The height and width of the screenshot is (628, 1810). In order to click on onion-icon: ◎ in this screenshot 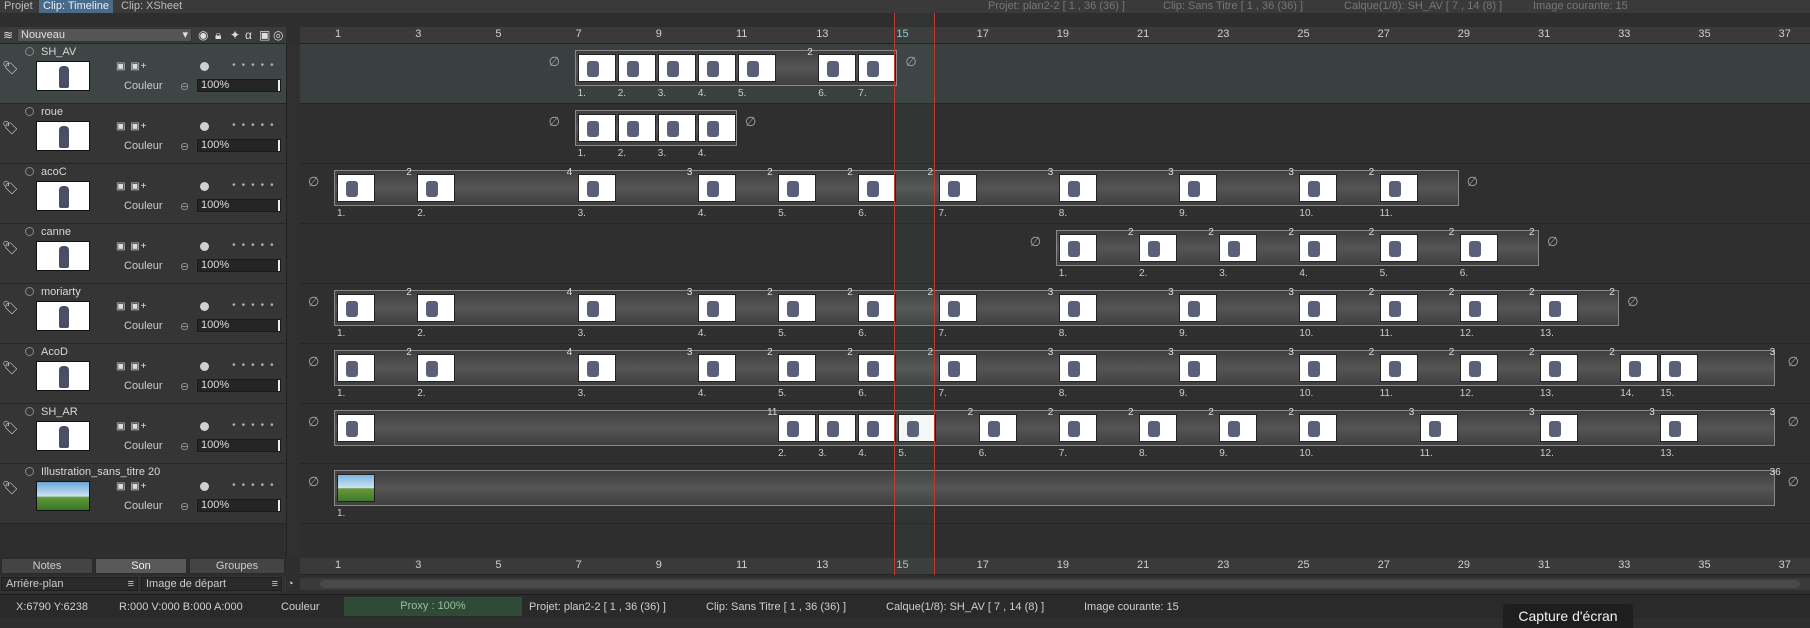, I will do `click(278, 35)`.